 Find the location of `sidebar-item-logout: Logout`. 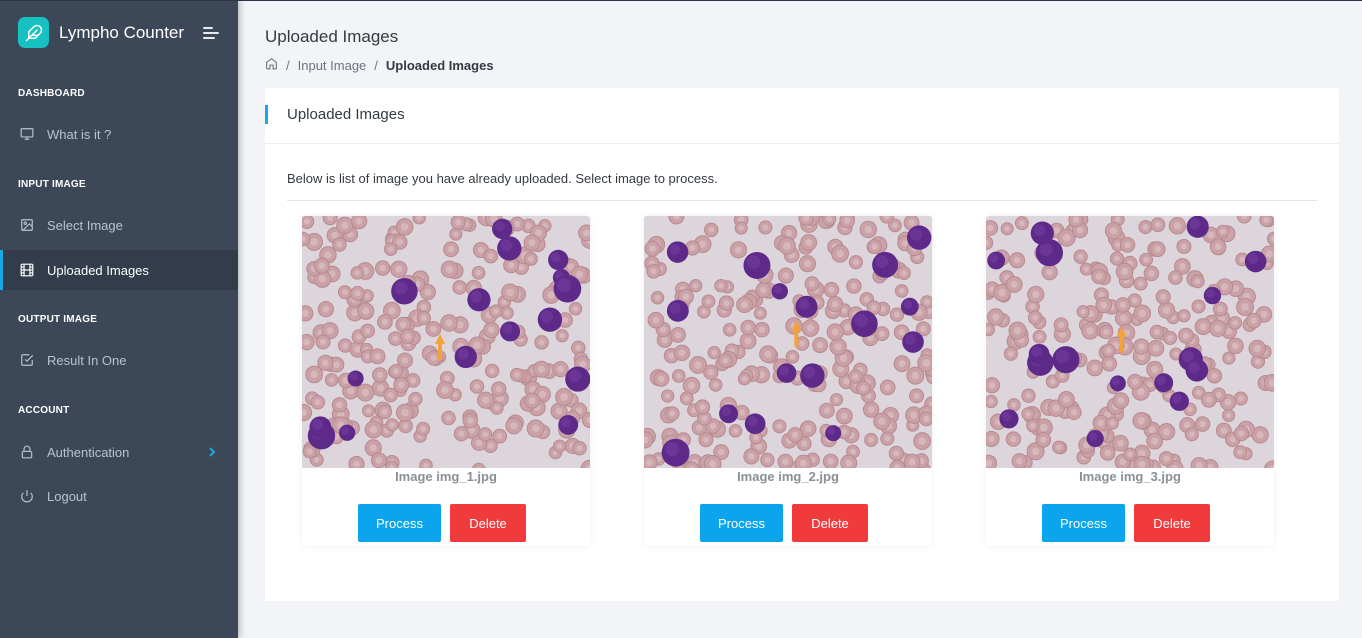

sidebar-item-logout: Logout is located at coordinates (119, 496).